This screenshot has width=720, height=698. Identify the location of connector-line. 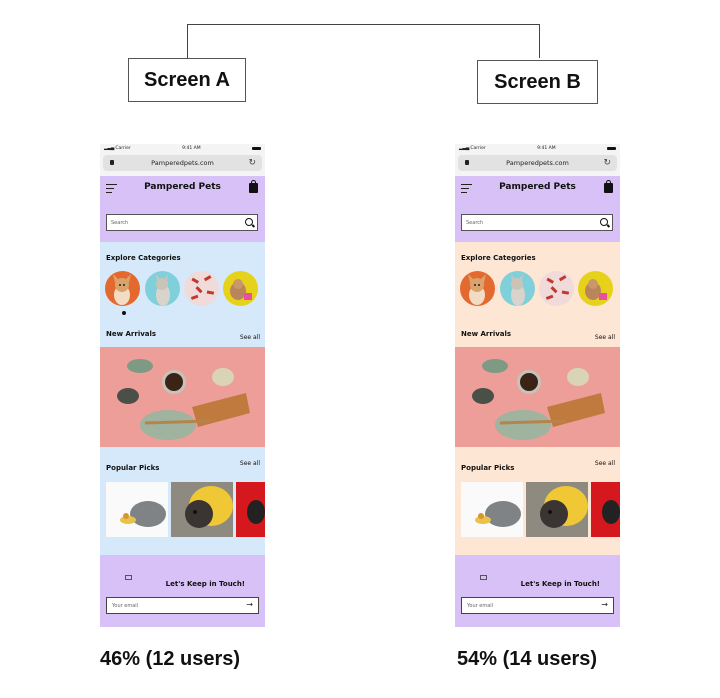
(363, 41).